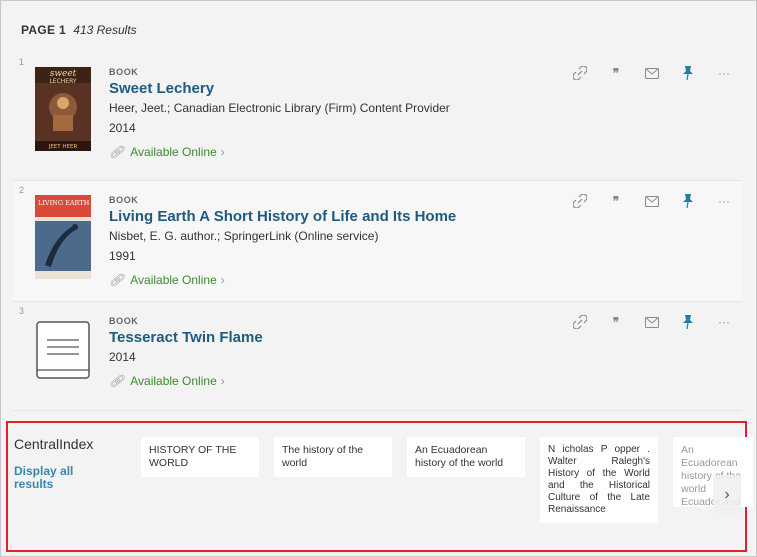  I want to click on page-label: PAGE 1, so click(43, 30).